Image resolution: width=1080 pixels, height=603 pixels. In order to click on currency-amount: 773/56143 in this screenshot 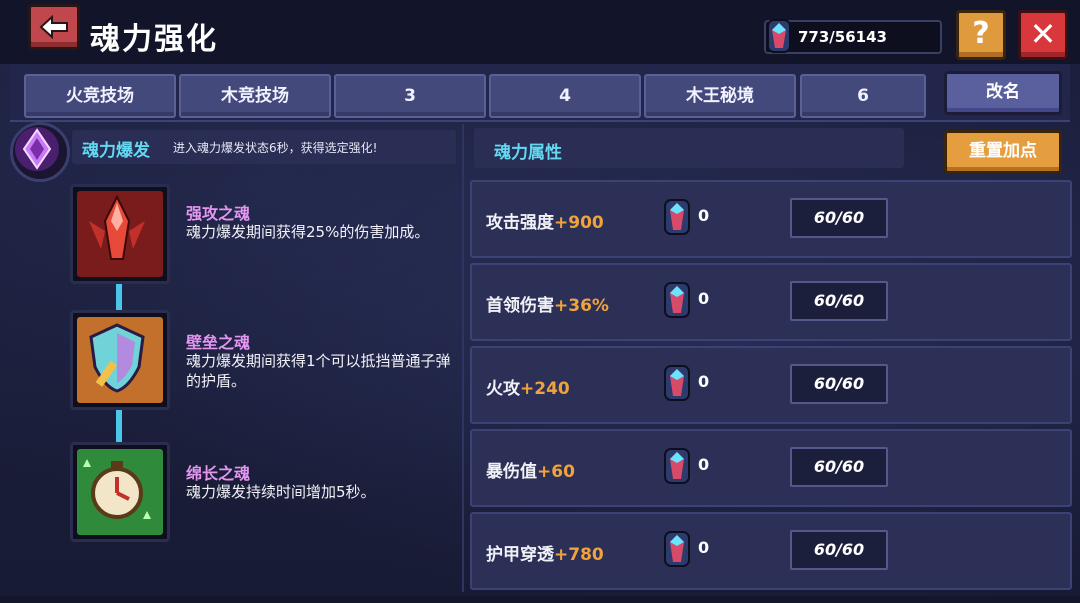, I will do `click(842, 37)`.